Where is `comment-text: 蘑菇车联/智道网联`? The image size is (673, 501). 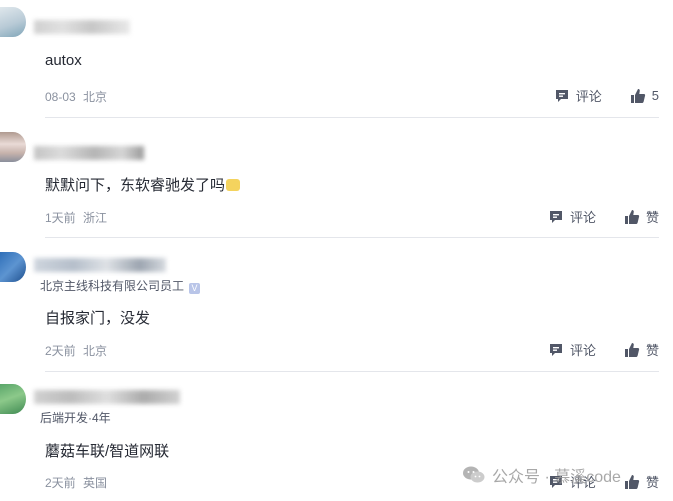 comment-text: 蘑菇车联/智道网联 is located at coordinates (107, 451).